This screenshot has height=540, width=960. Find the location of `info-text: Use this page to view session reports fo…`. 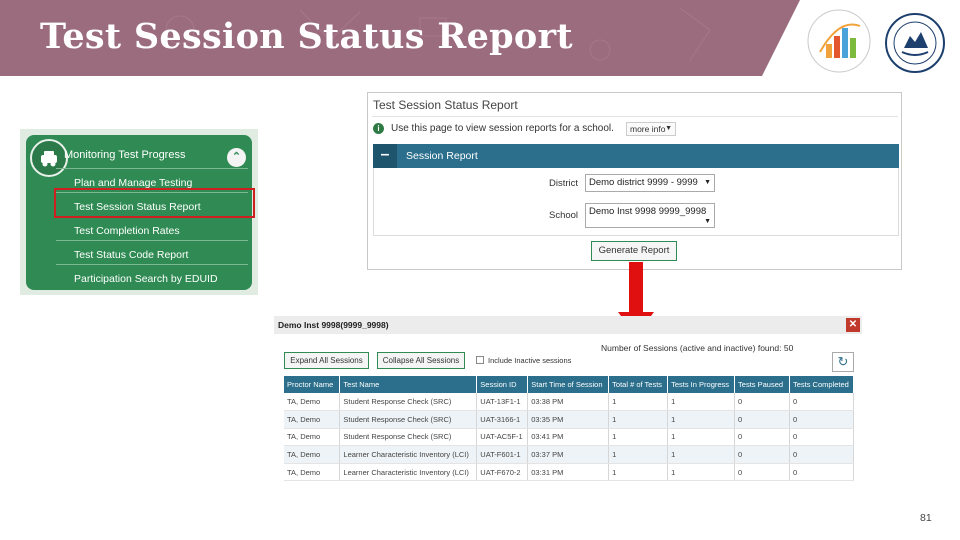

info-text: Use this page to view session reports fo… is located at coordinates (502, 128).